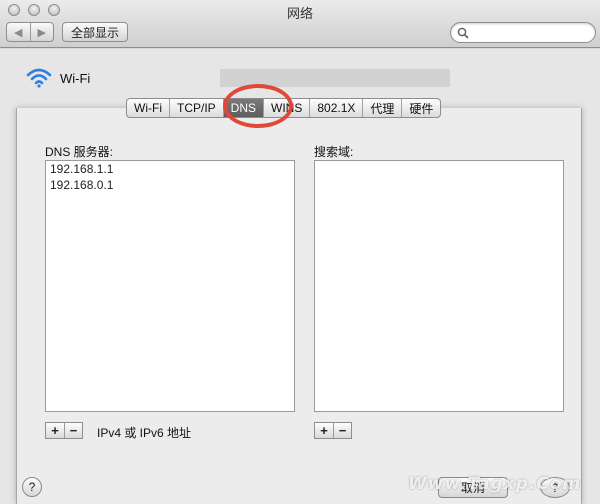 This screenshot has height=504, width=600. Describe the element at coordinates (55, 430) in the screenshot. I see `add-dns-button: +` at that location.